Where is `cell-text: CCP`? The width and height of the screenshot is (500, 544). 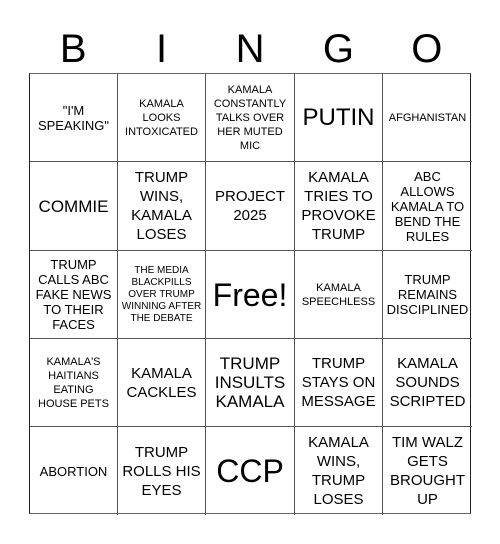 cell-text: CCP is located at coordinates (250, 471).